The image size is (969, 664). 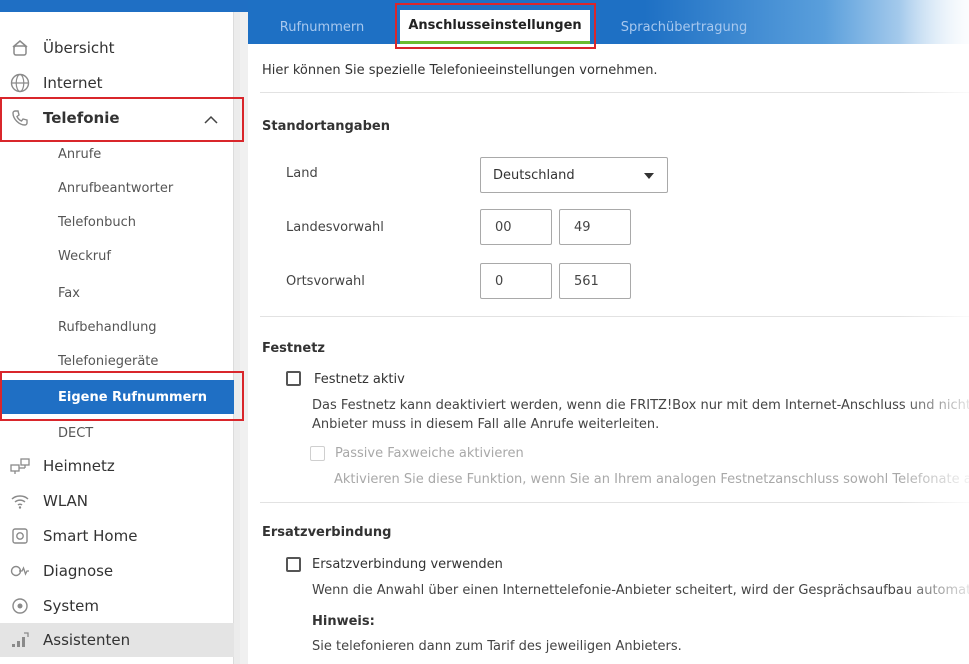 What do you see at coordinates (302, 173) in the screenshot?
I see `label-land: Land` at bounding box center [302, 173].